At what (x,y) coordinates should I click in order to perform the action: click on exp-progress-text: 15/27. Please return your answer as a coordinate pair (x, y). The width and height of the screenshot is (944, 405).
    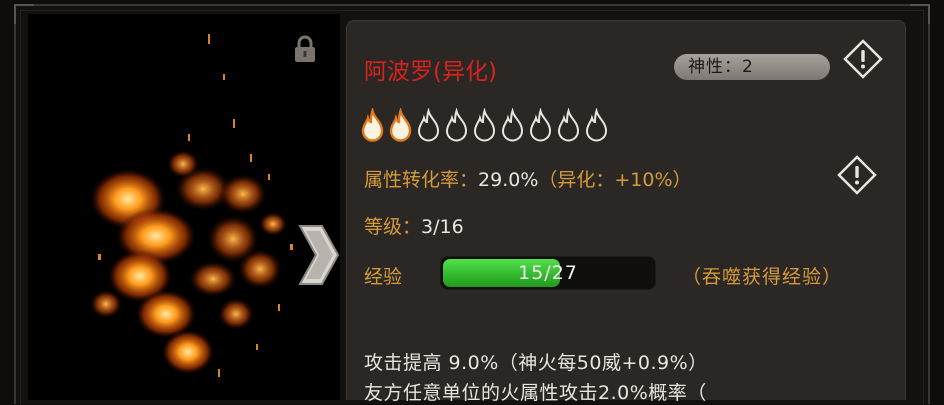
    Looking at the image, I should click on (548, 273).